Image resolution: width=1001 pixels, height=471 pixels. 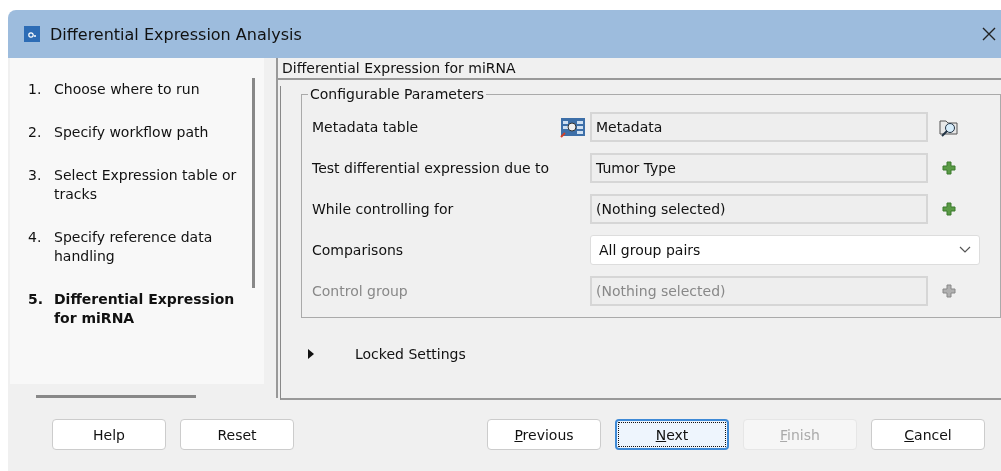 I want to click on wizard-step: 1. Choose where to run, so click(x=127, y=89).